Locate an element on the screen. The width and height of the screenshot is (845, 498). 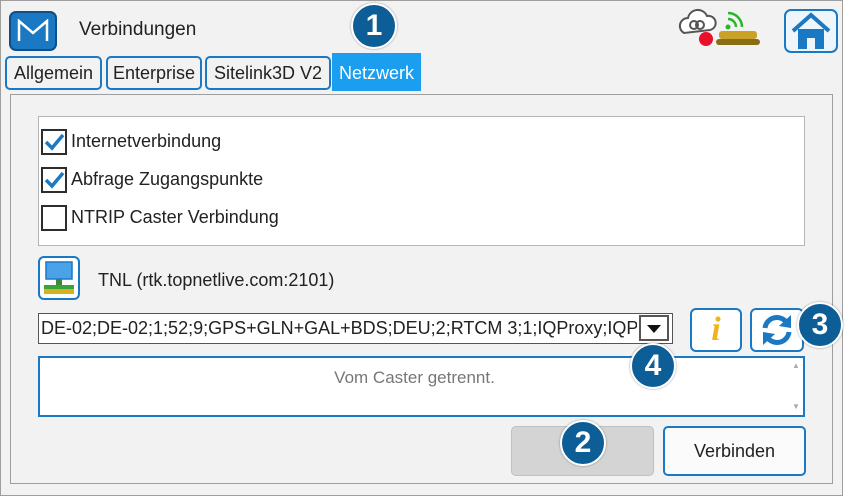
tab-sitelink3d: Sitelink3D V2 is located at coordinates (268, 73).